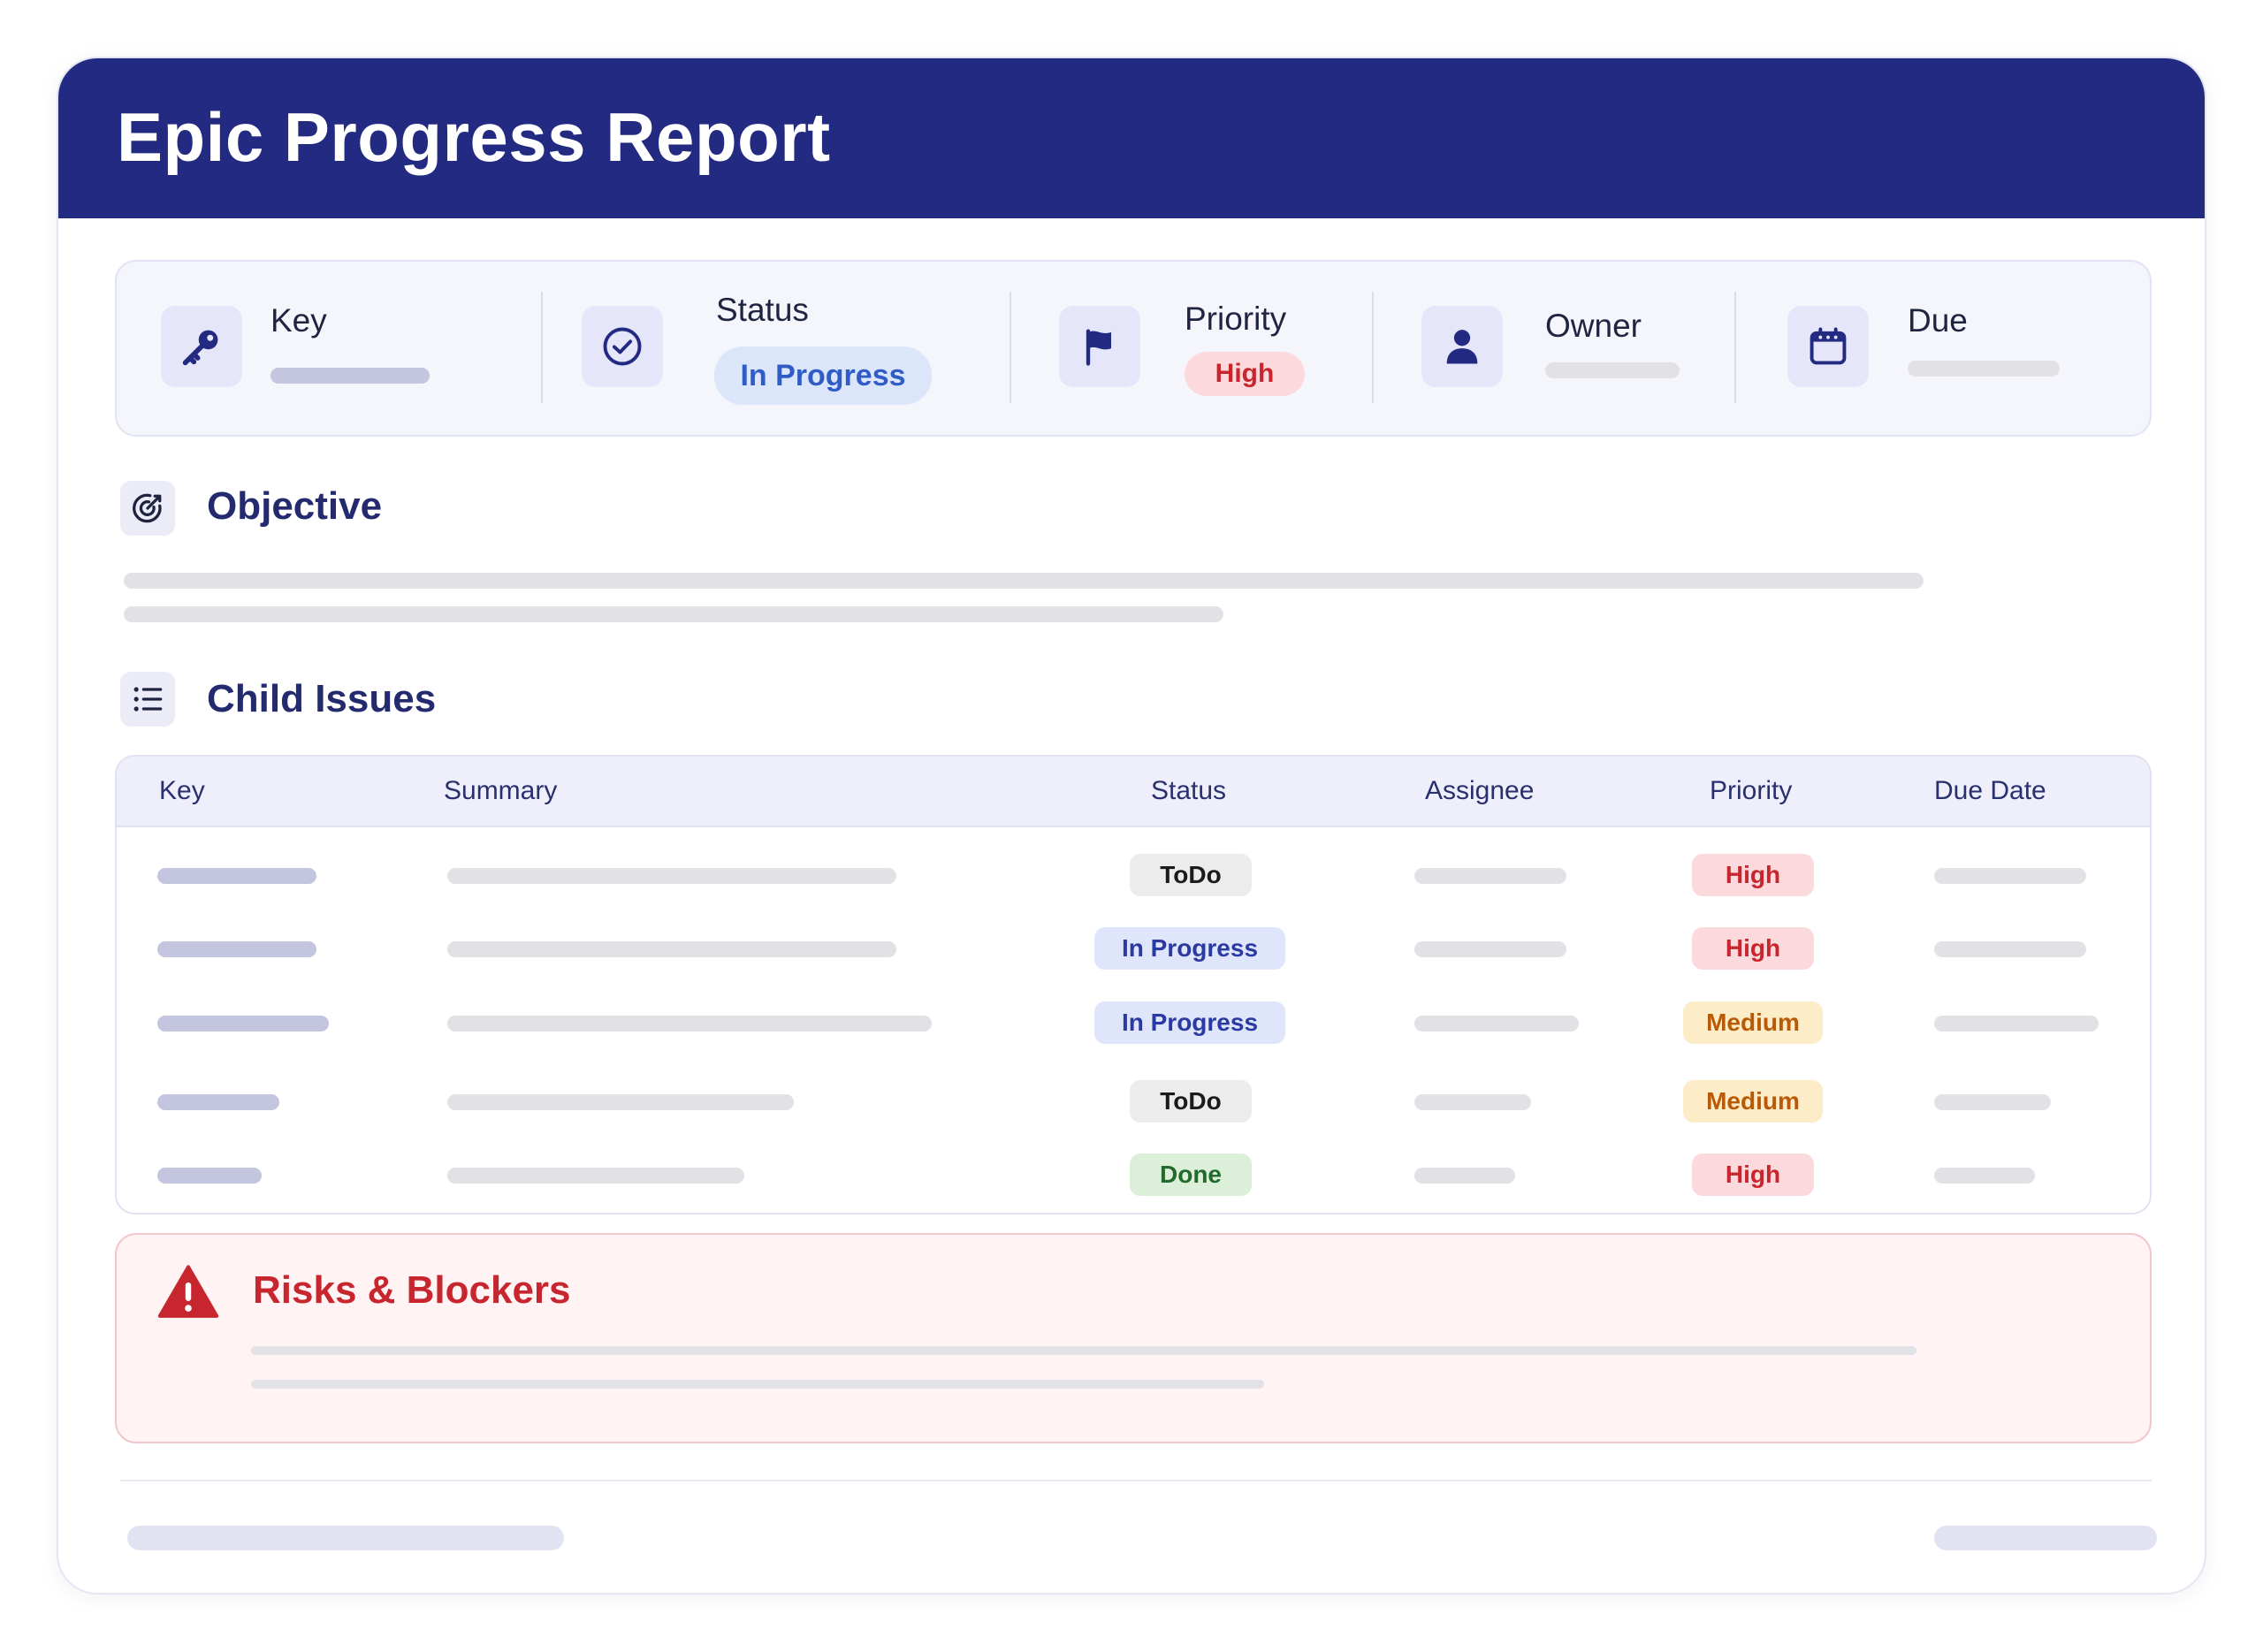  What do you see at coordinates (1938, 321) in the screenshot?
I see `meta-due-label: Due` at bounding box center [1938, 321].